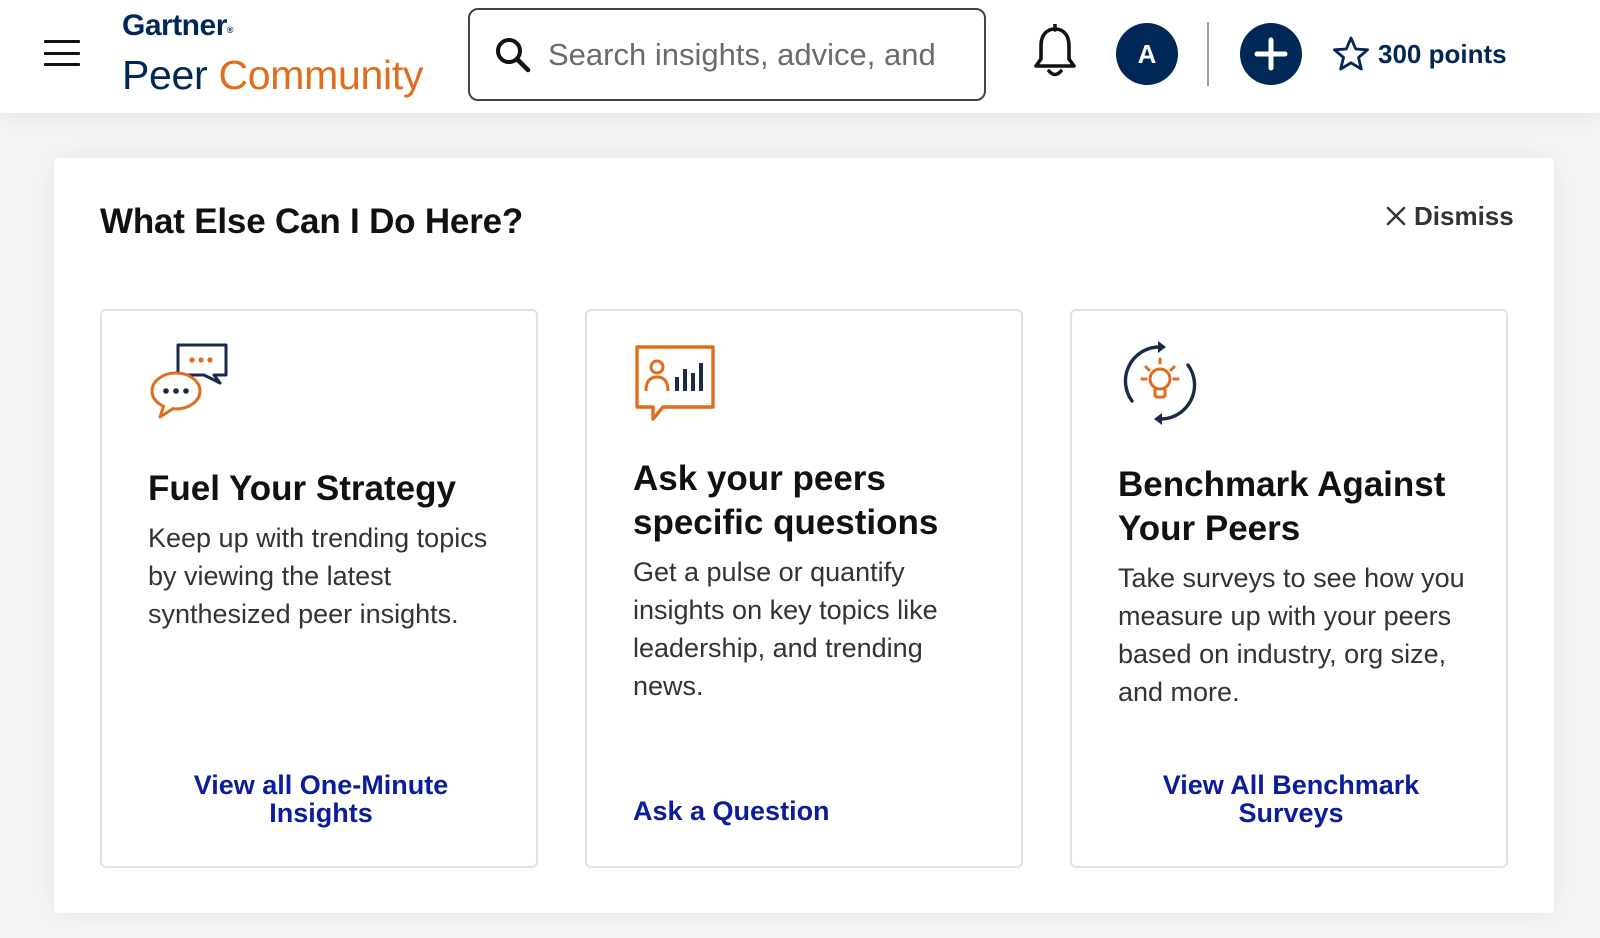 The height and width of the screenshot is (938, 1600). Describe the element at coordinates (1442, 53) in the screenshot. I see `points-label: 300 points` at that location.